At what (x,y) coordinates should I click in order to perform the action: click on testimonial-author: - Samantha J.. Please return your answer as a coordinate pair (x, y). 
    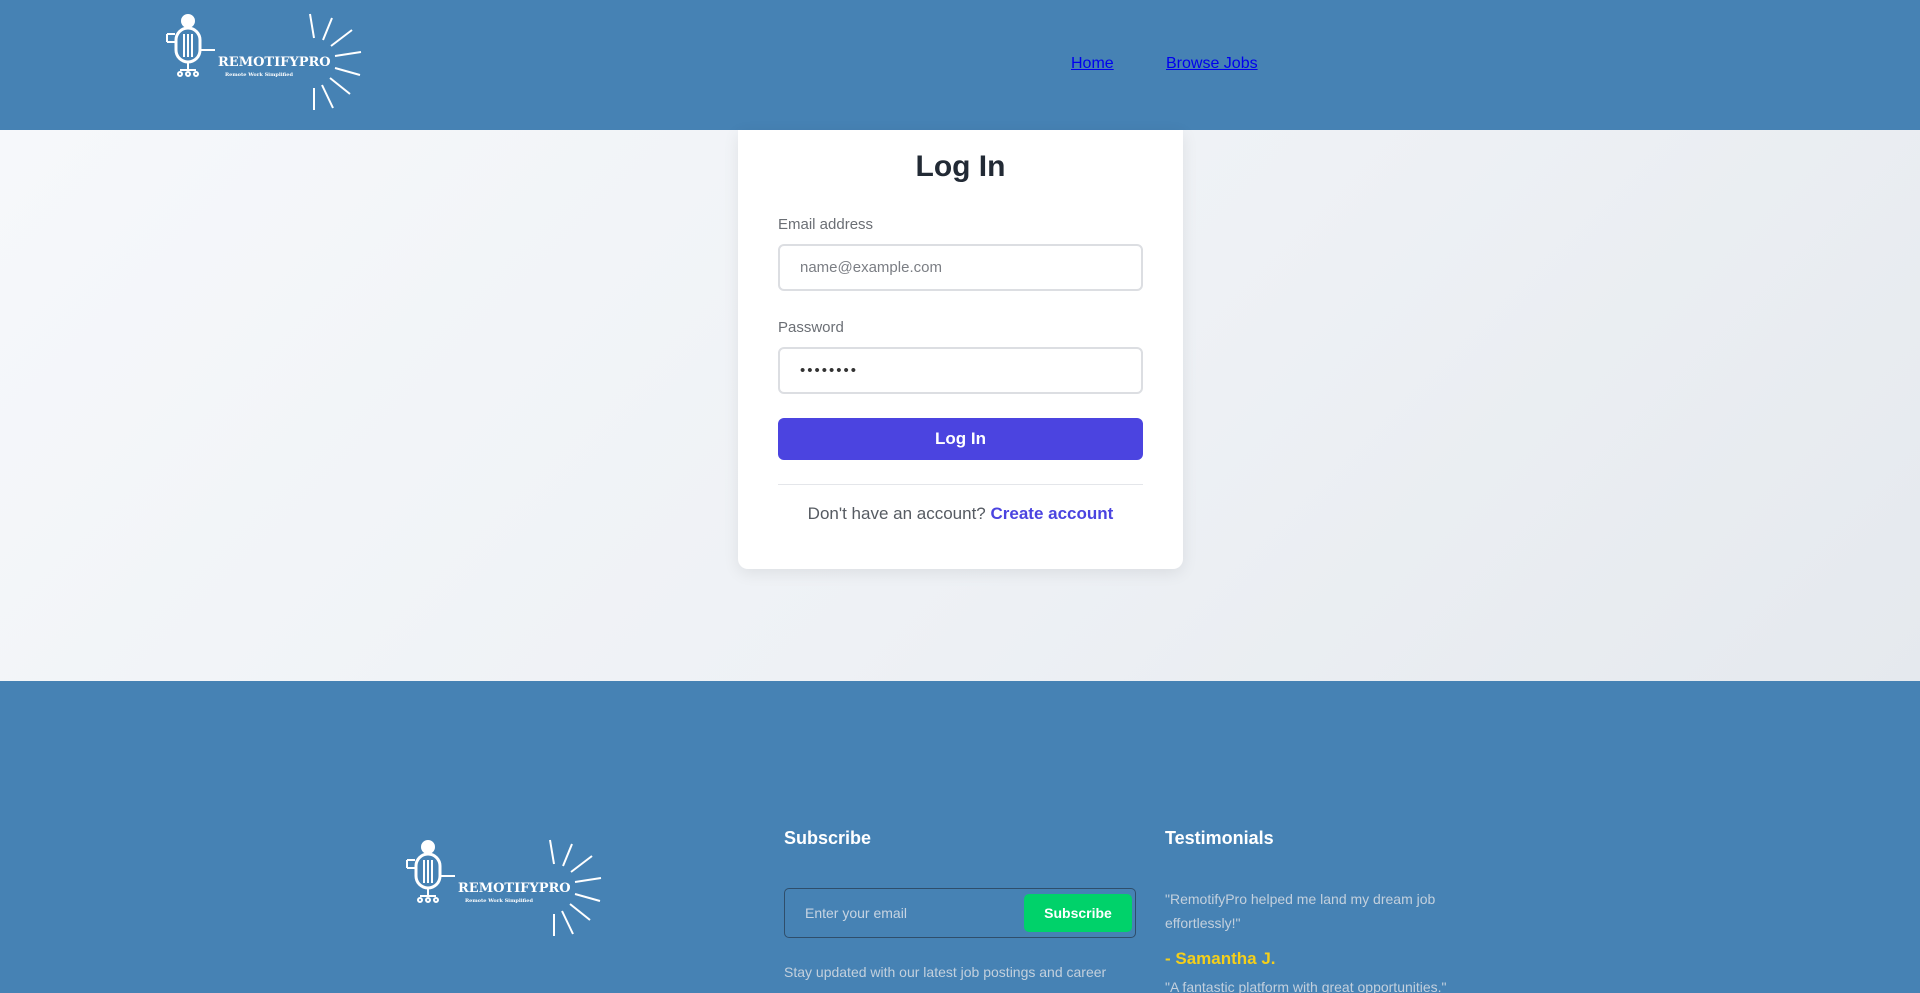
    Looking at the image, I should click on (1220, 958).